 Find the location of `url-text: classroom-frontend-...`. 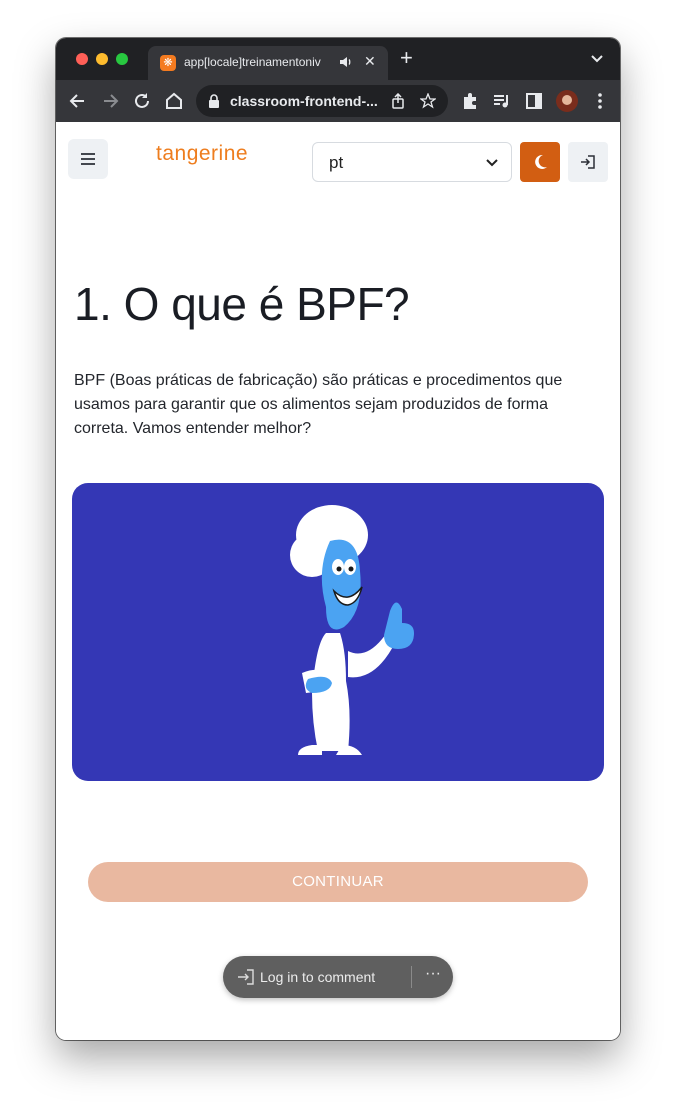

url-text: classroom-frontend-... is located at coordinates (304, 101).